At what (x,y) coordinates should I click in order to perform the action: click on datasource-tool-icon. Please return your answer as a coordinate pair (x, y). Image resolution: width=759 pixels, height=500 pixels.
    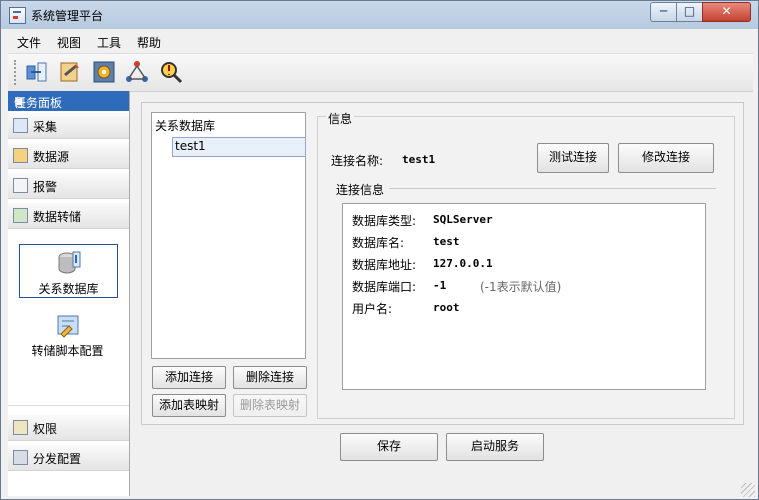
    Looking at the image, I should click on (70, 72).